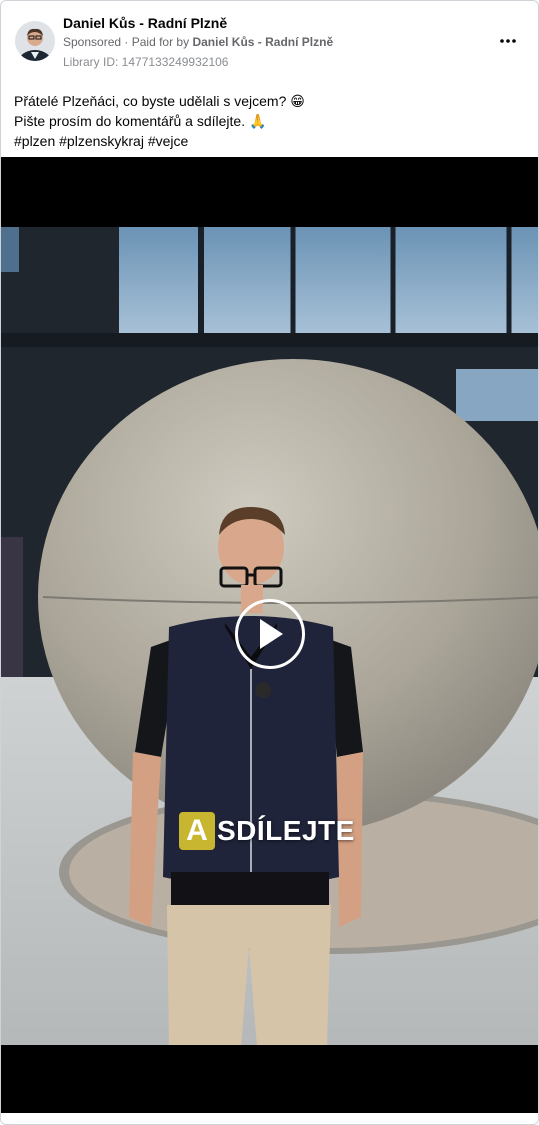 Image resolution: width=539 pixels, height=1125 pixels. I want to click on author-name: Daniel Kůs - Radní Plzně, so click(145, 23).